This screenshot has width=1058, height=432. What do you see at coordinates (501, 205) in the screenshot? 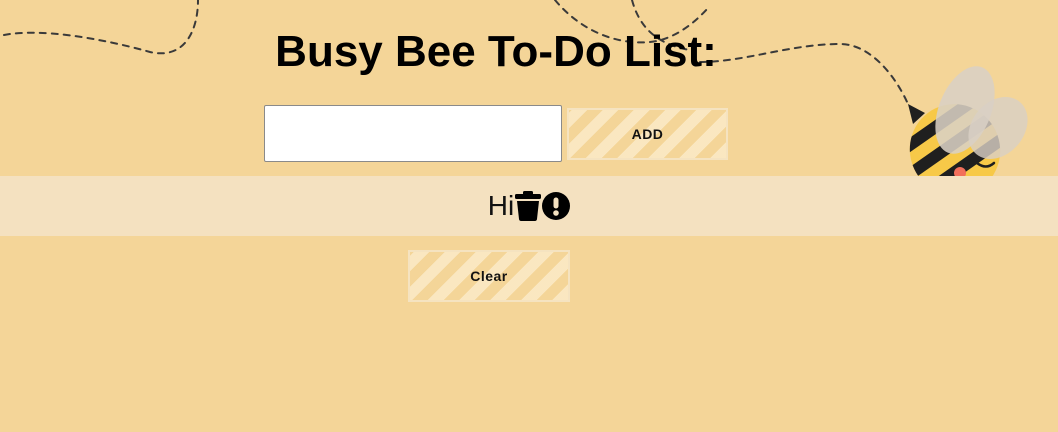
I see `task-text: Hi` at bounding box center [501, 205].